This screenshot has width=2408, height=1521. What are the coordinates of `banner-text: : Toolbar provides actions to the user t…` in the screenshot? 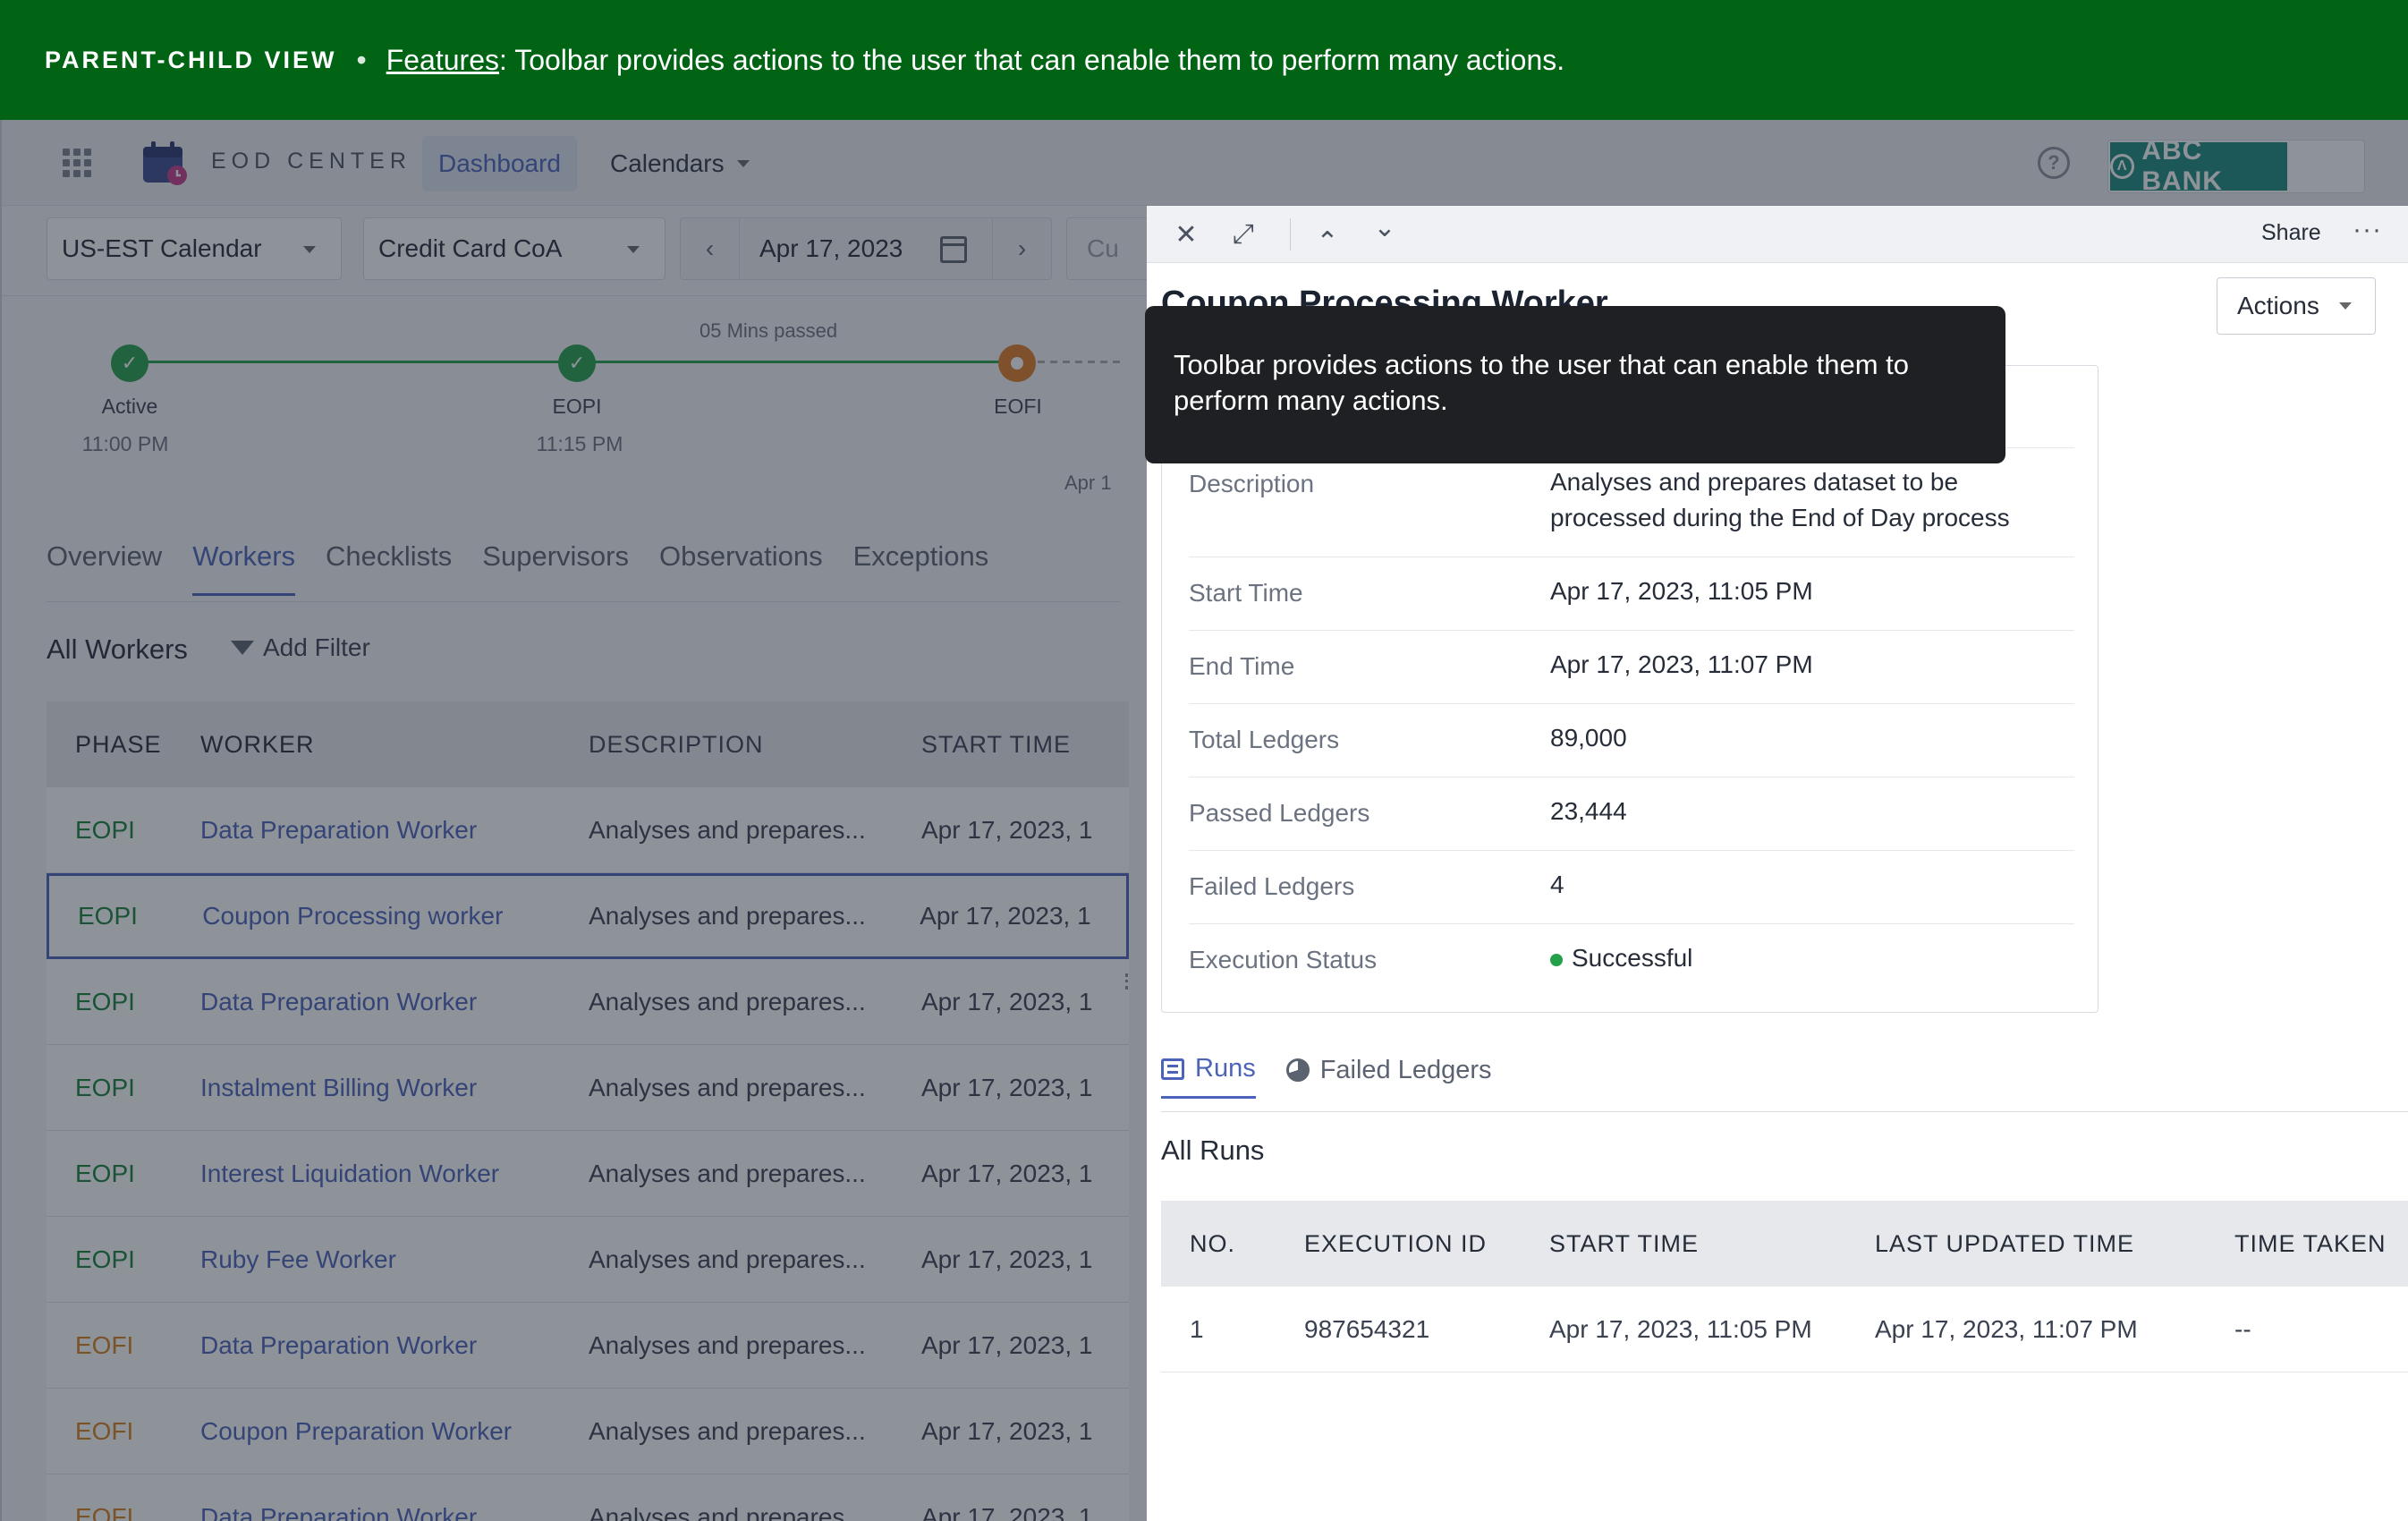 It's located at (1032, 59).